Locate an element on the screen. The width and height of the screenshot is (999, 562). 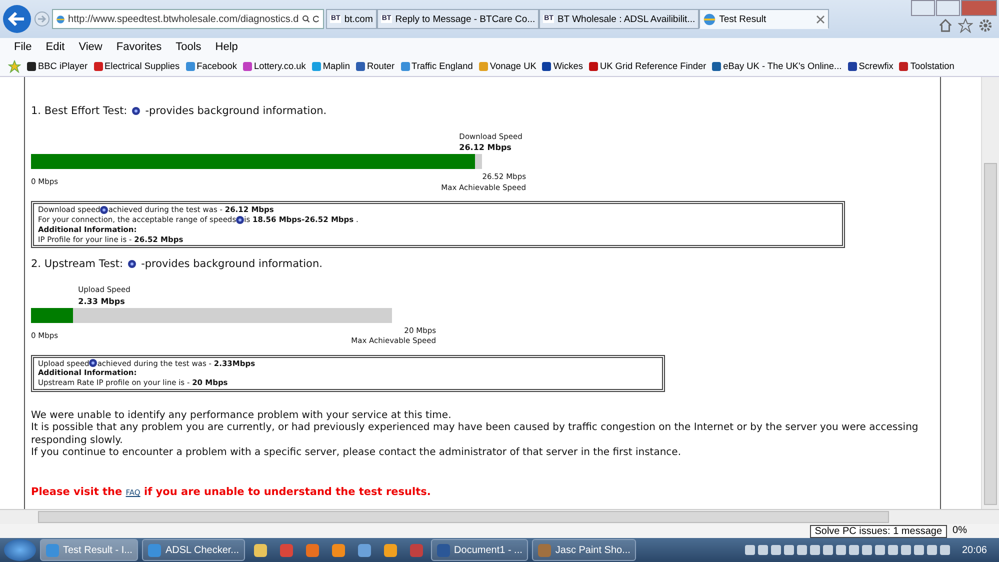
horizontal-scrollbar is located at coordinates (499, 516).